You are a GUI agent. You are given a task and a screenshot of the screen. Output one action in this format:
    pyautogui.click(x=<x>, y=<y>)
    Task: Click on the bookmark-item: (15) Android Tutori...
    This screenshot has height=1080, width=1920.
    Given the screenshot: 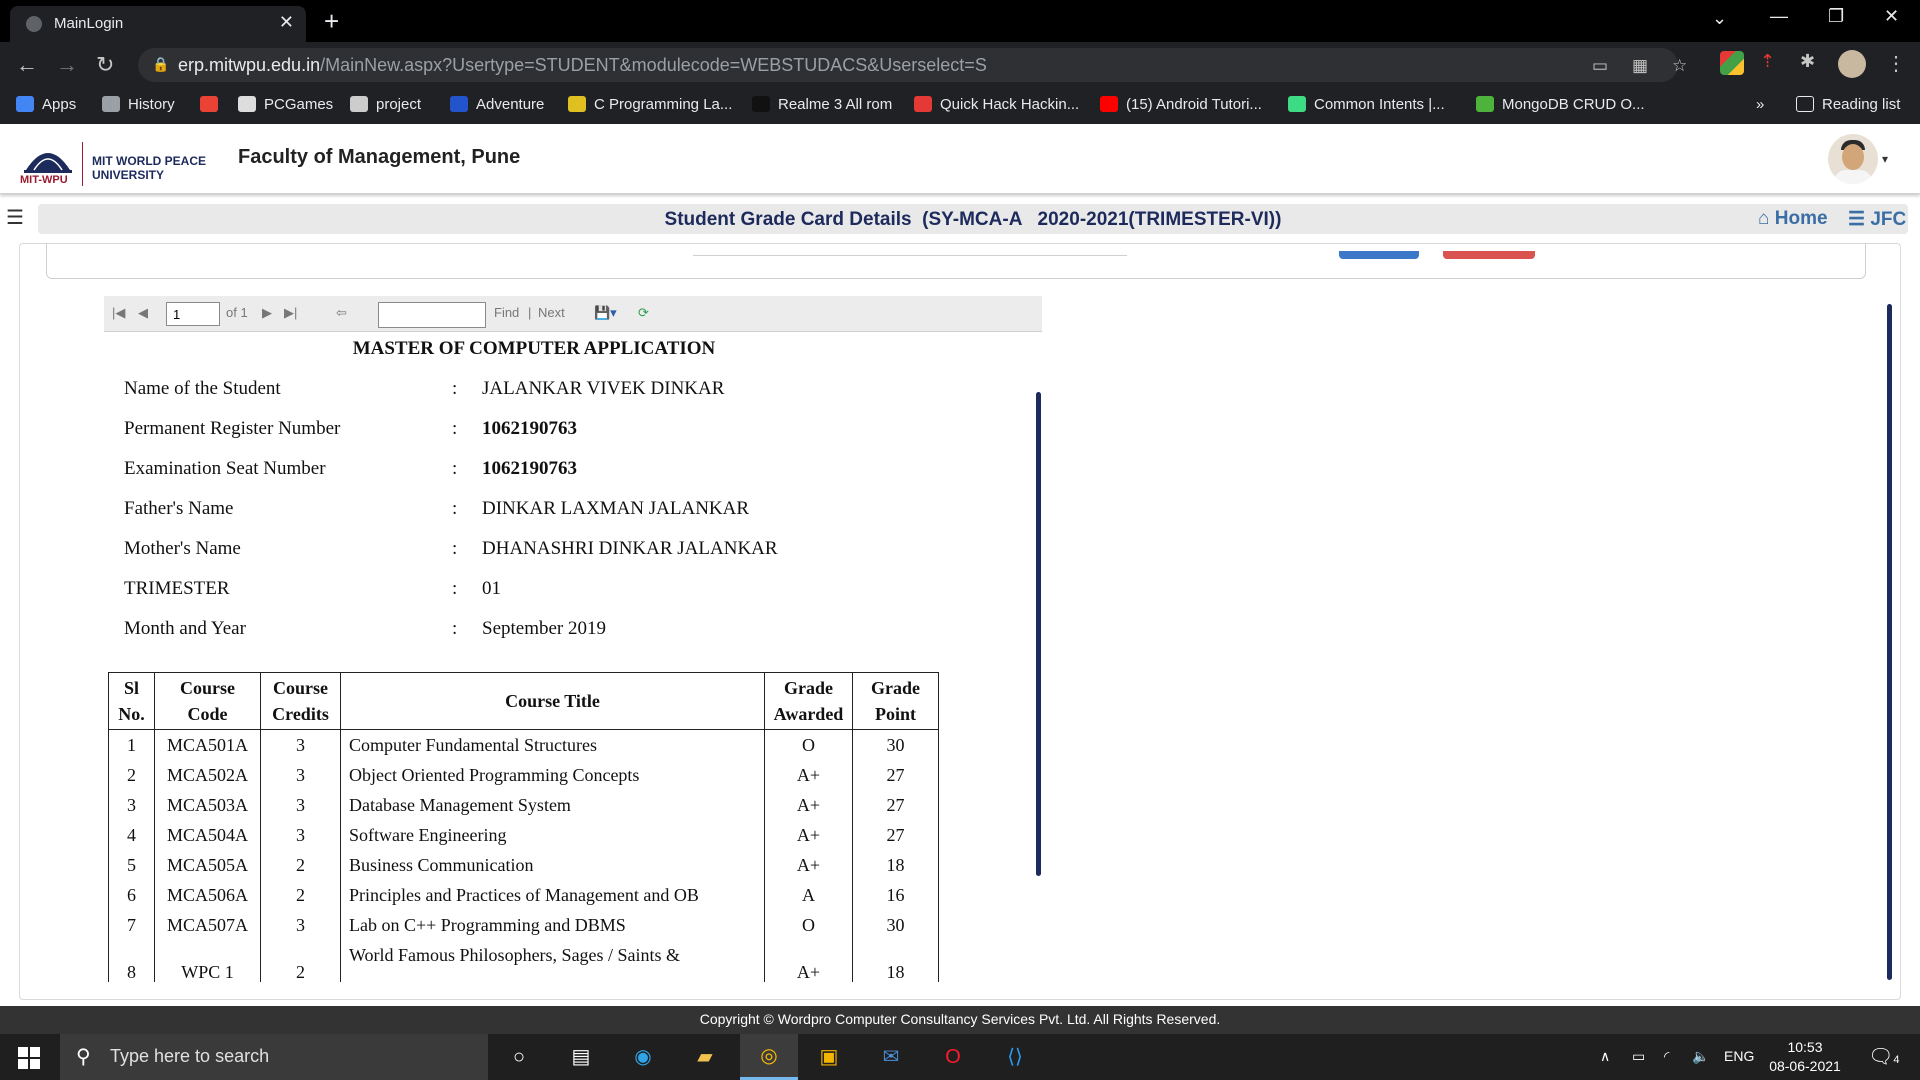 What is the action you would take?
    pyautogui.click(x=1181, y=104)
    